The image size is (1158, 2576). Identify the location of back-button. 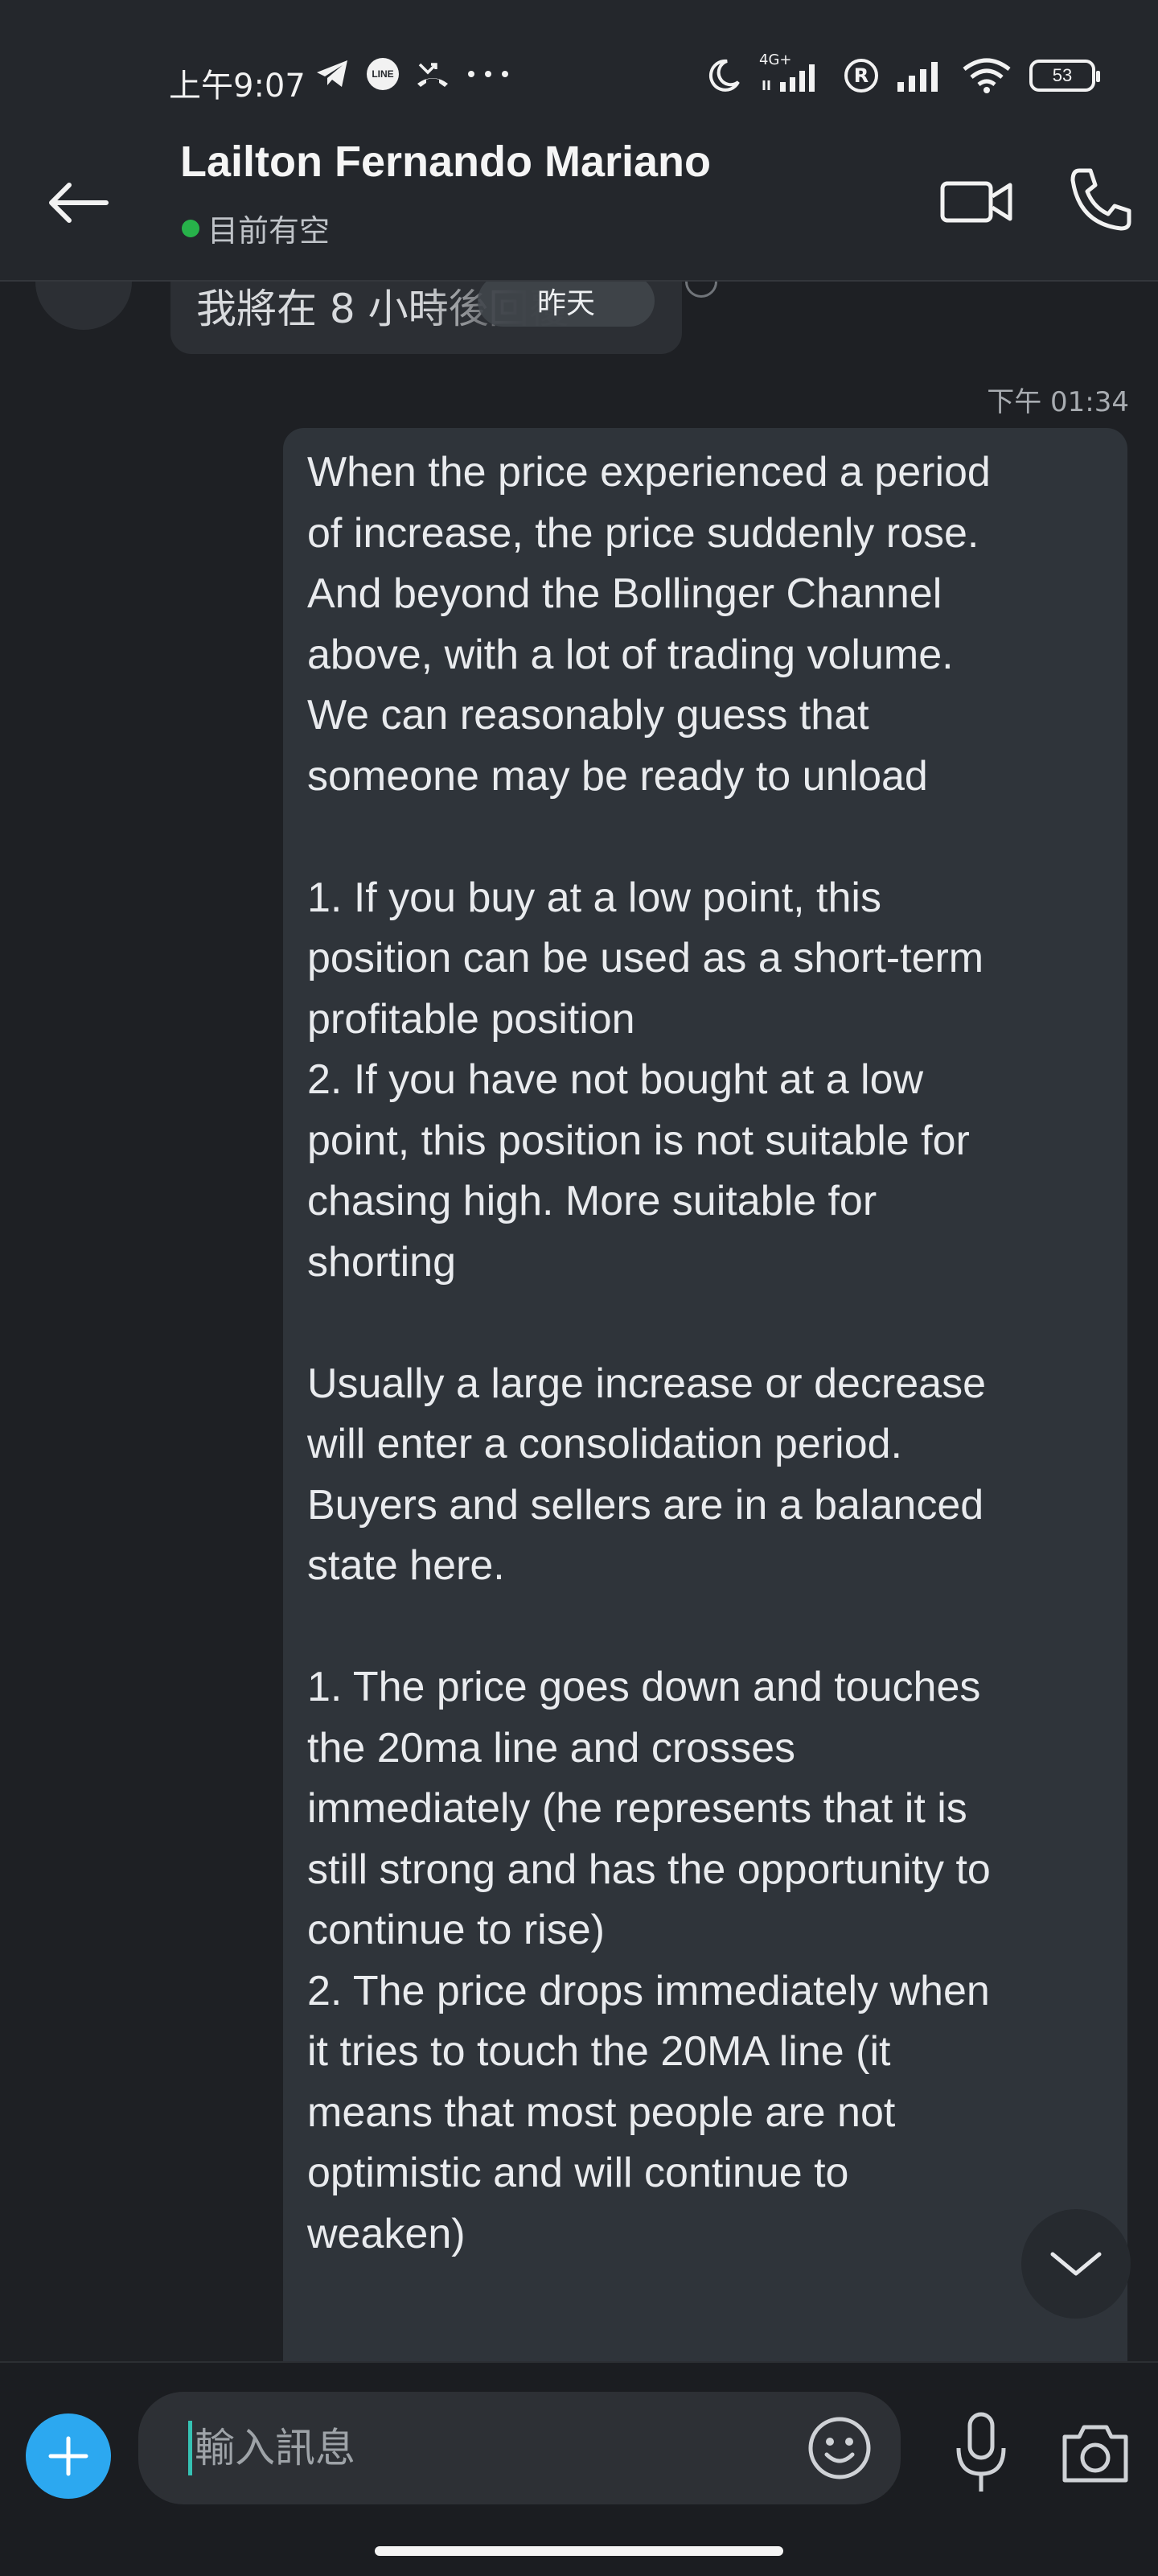
(79, 203).